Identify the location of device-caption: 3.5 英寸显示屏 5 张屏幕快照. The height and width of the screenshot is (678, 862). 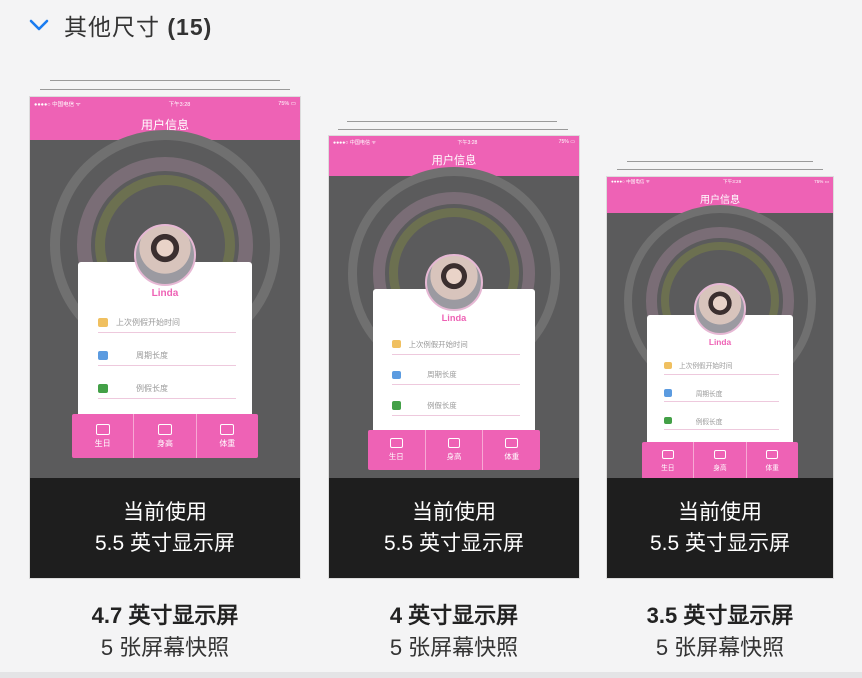
(720, 632).